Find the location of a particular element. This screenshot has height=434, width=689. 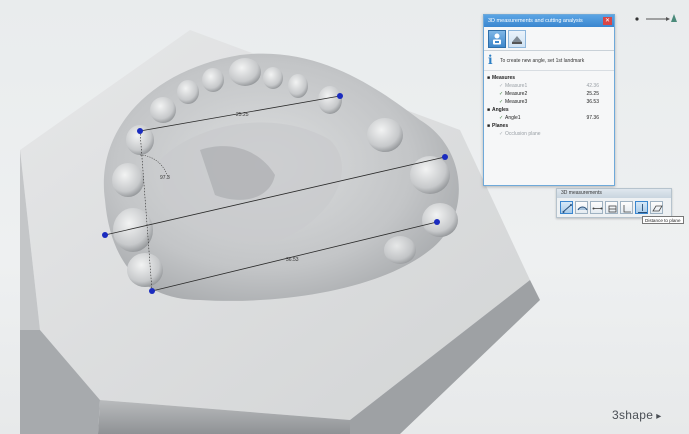

distance-to-plane-icon is located at coordinates (642, 208).